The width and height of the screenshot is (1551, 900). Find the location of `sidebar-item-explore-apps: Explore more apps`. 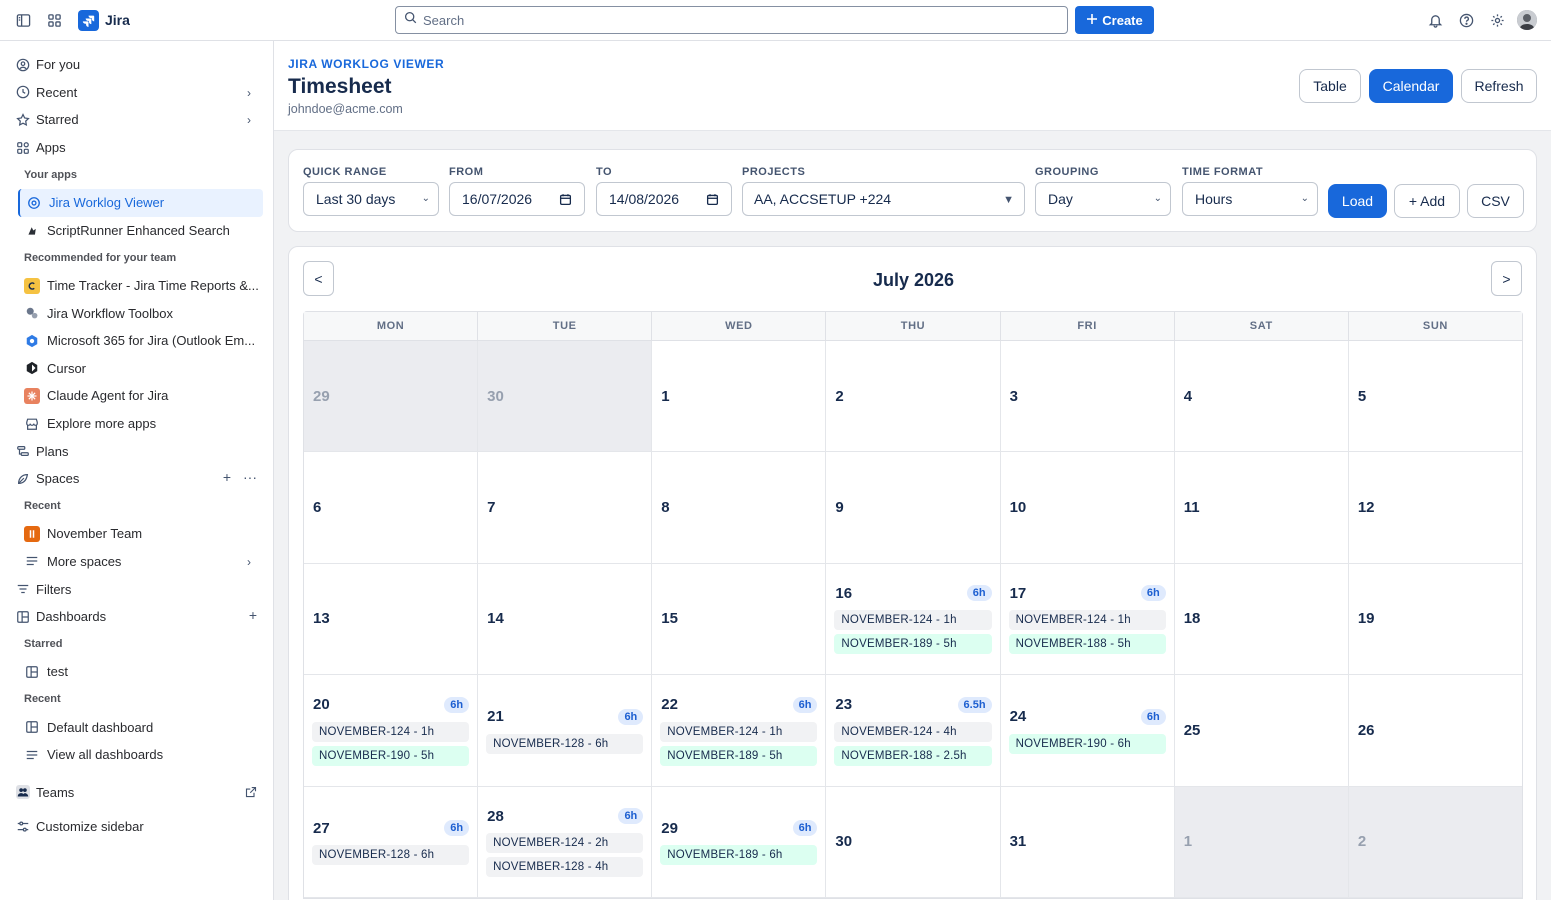

sidebar-item-explore-apps: Explore more apps is located at coordinates (136, 424).